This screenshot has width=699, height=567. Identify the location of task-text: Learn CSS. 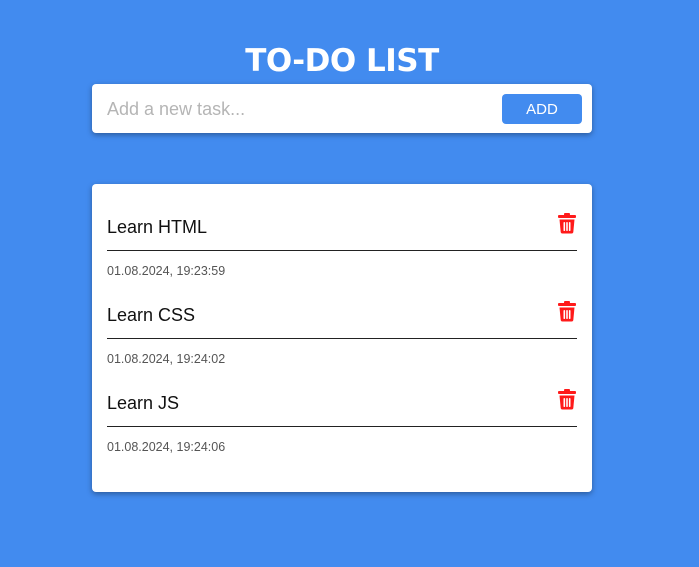
(151, 315).